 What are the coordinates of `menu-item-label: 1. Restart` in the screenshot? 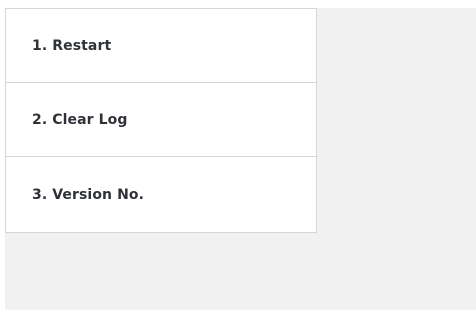 It's located at (72, 45).